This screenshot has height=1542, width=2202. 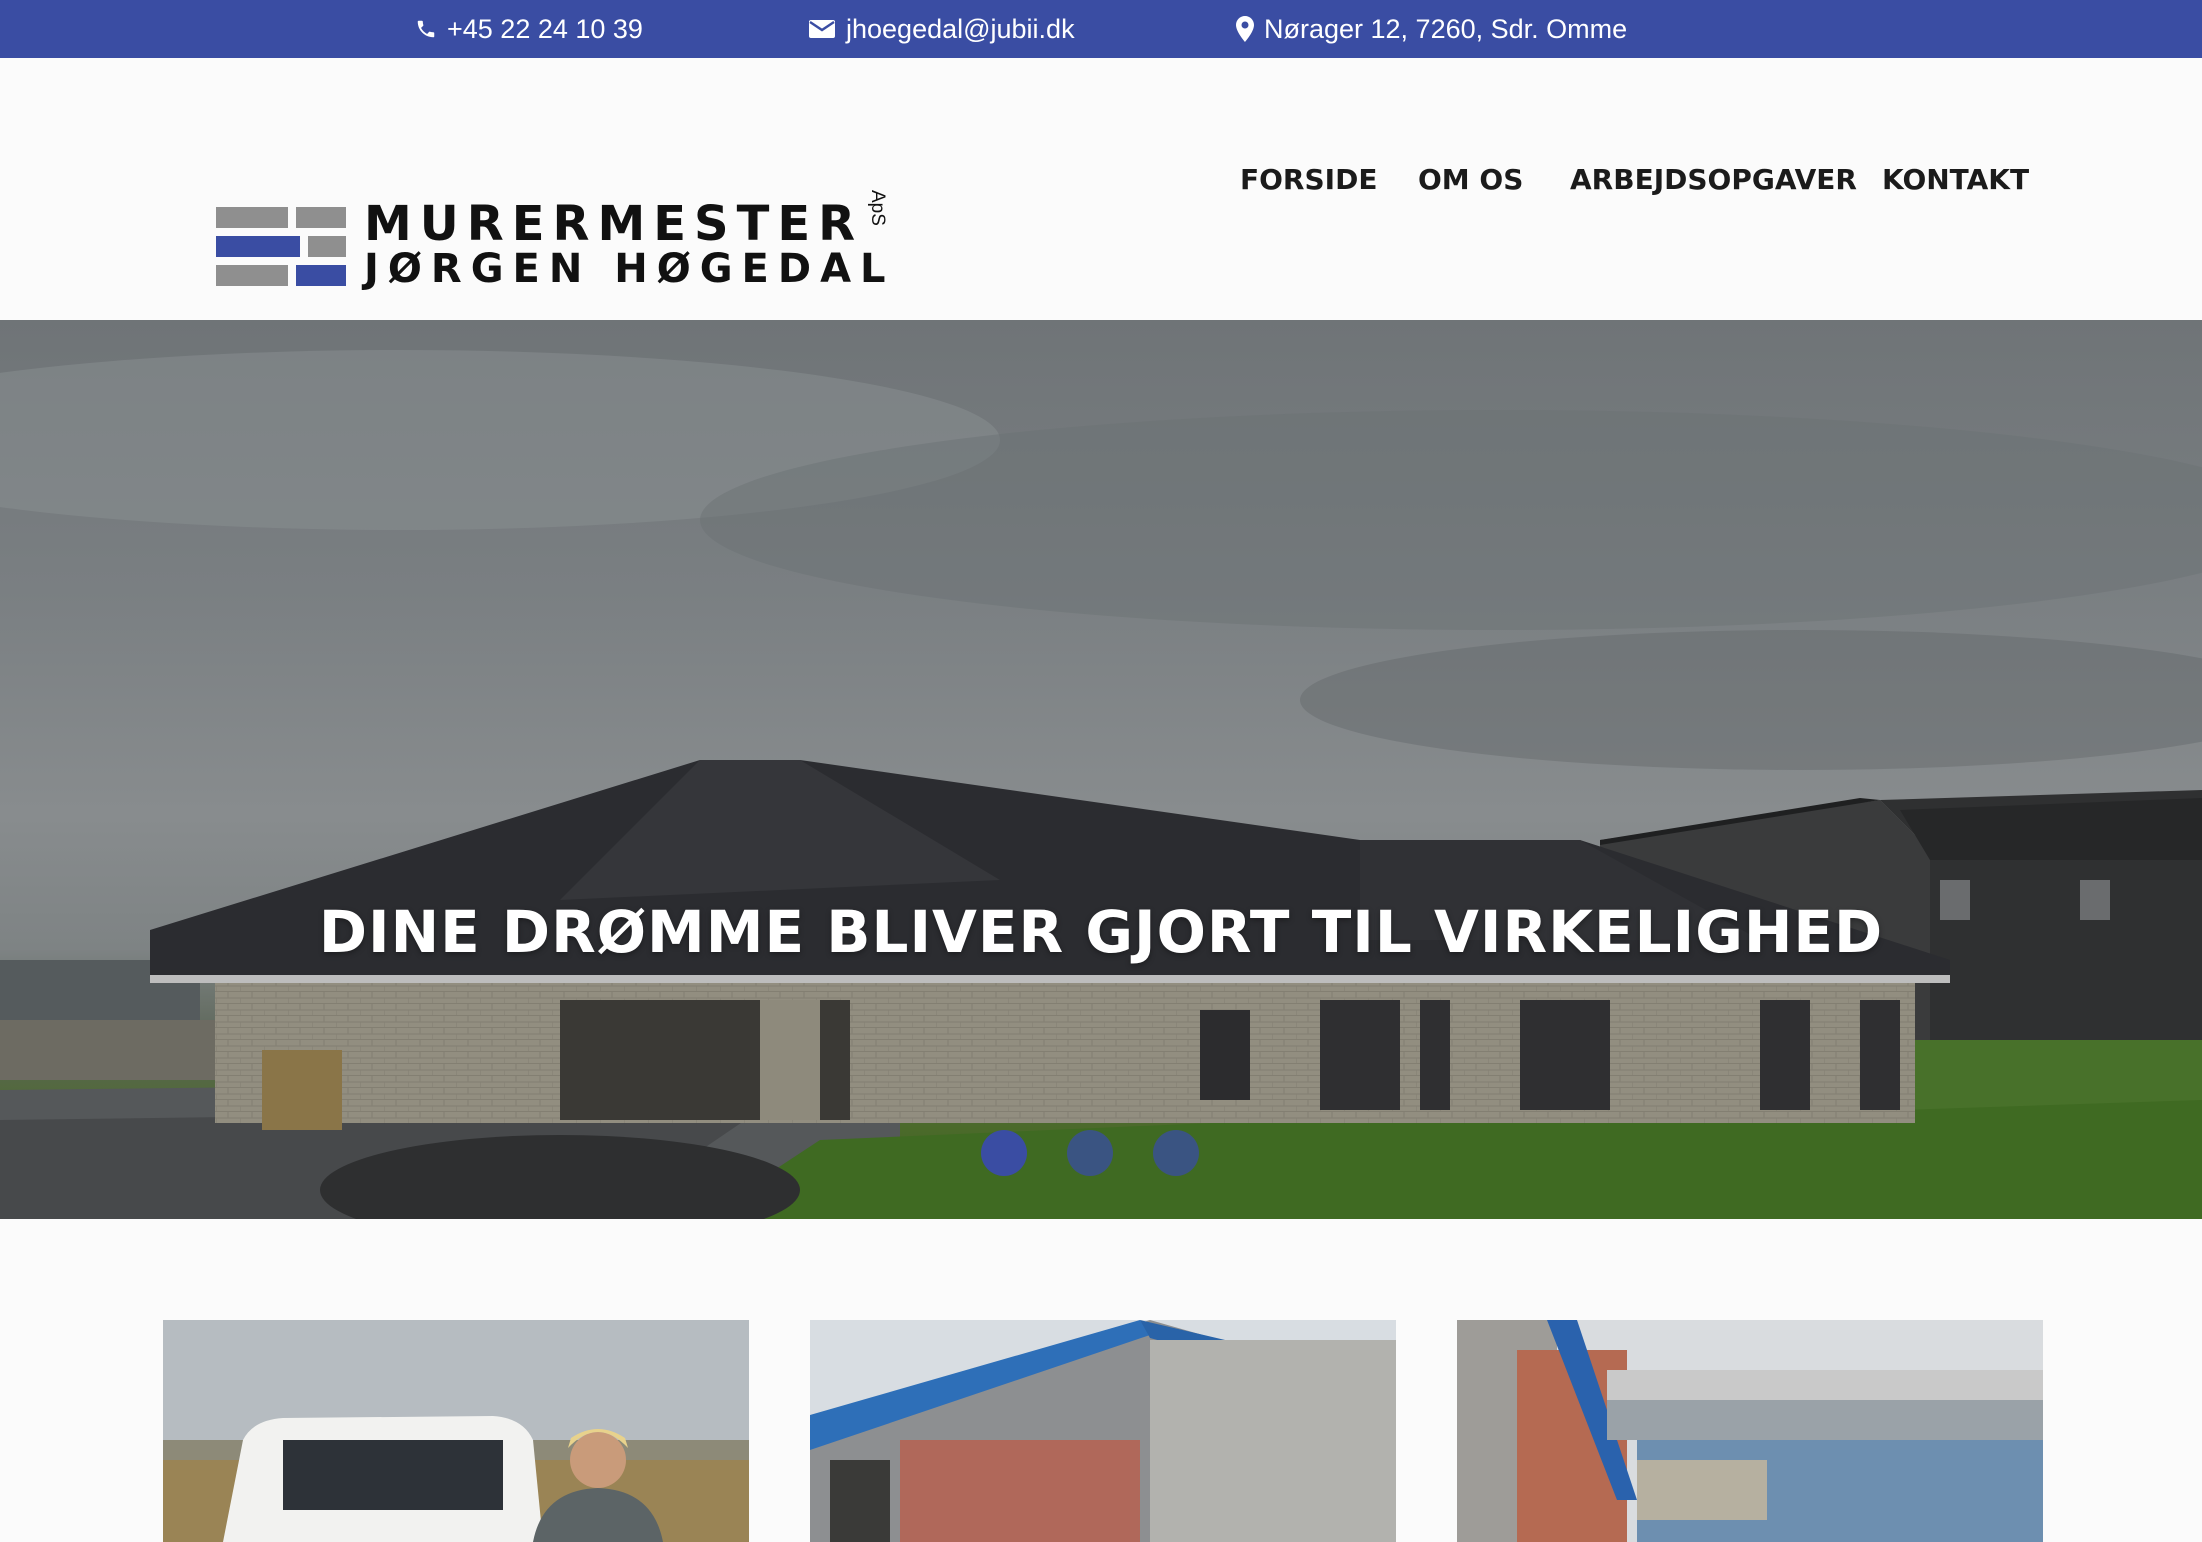 What do you see at coordinates (1101, 932) in the screenshot?
I see `hero-title: DINE DRØMME BLIVER GJORT TIL VIRKELIGHED` at bounding box center [1101, 932].